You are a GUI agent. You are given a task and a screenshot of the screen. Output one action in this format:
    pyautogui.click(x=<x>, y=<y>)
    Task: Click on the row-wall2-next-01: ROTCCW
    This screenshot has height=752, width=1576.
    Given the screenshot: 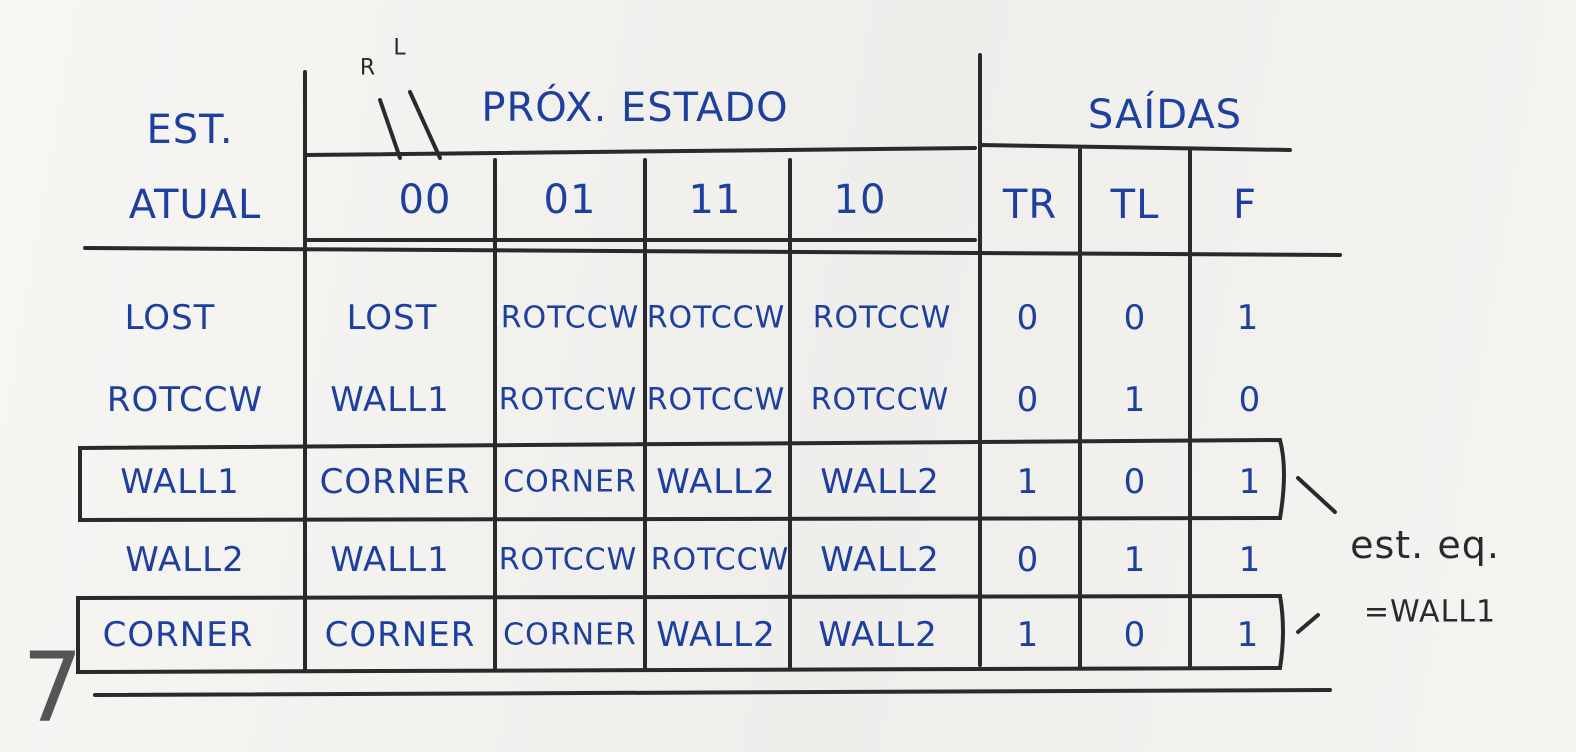 What is the action you would take?
    pyautogui.click(x=568, y=560)
    